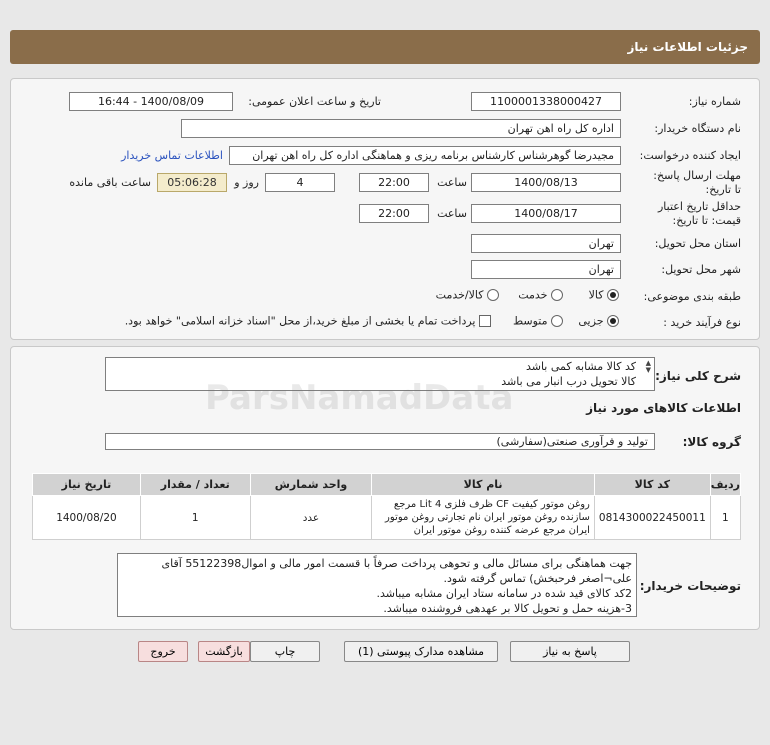 This screenshot has width=770, height=745. I want to click on category-option-service: خدمت, so click(540, 295).